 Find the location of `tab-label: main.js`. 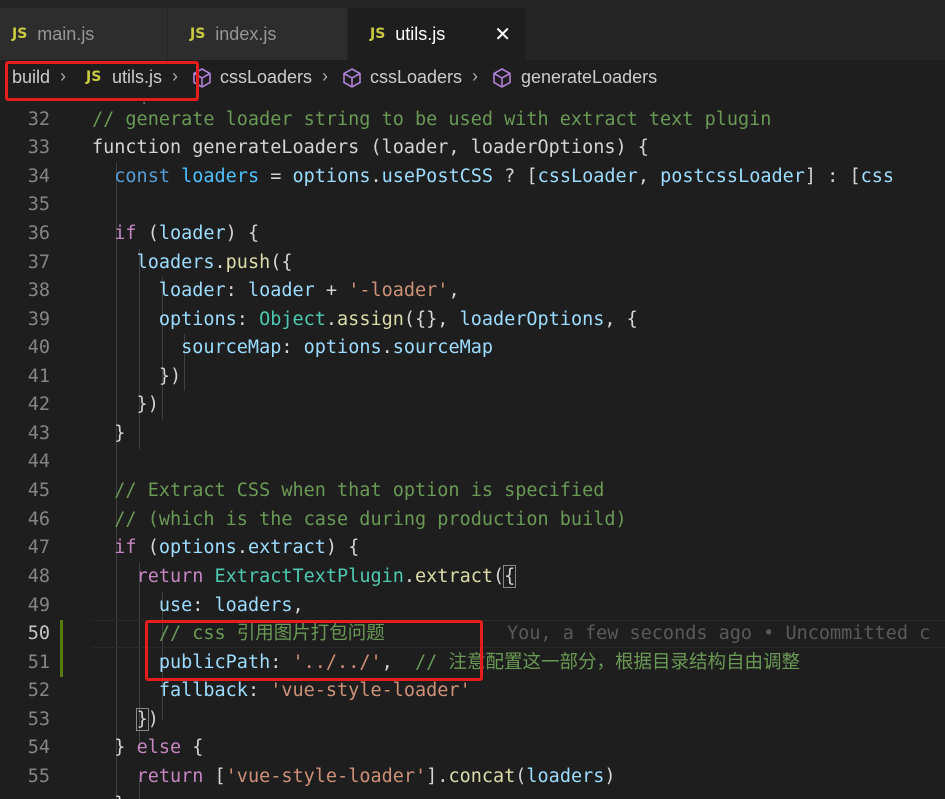

tab-label: main.js is located at coordinates (66, 33).